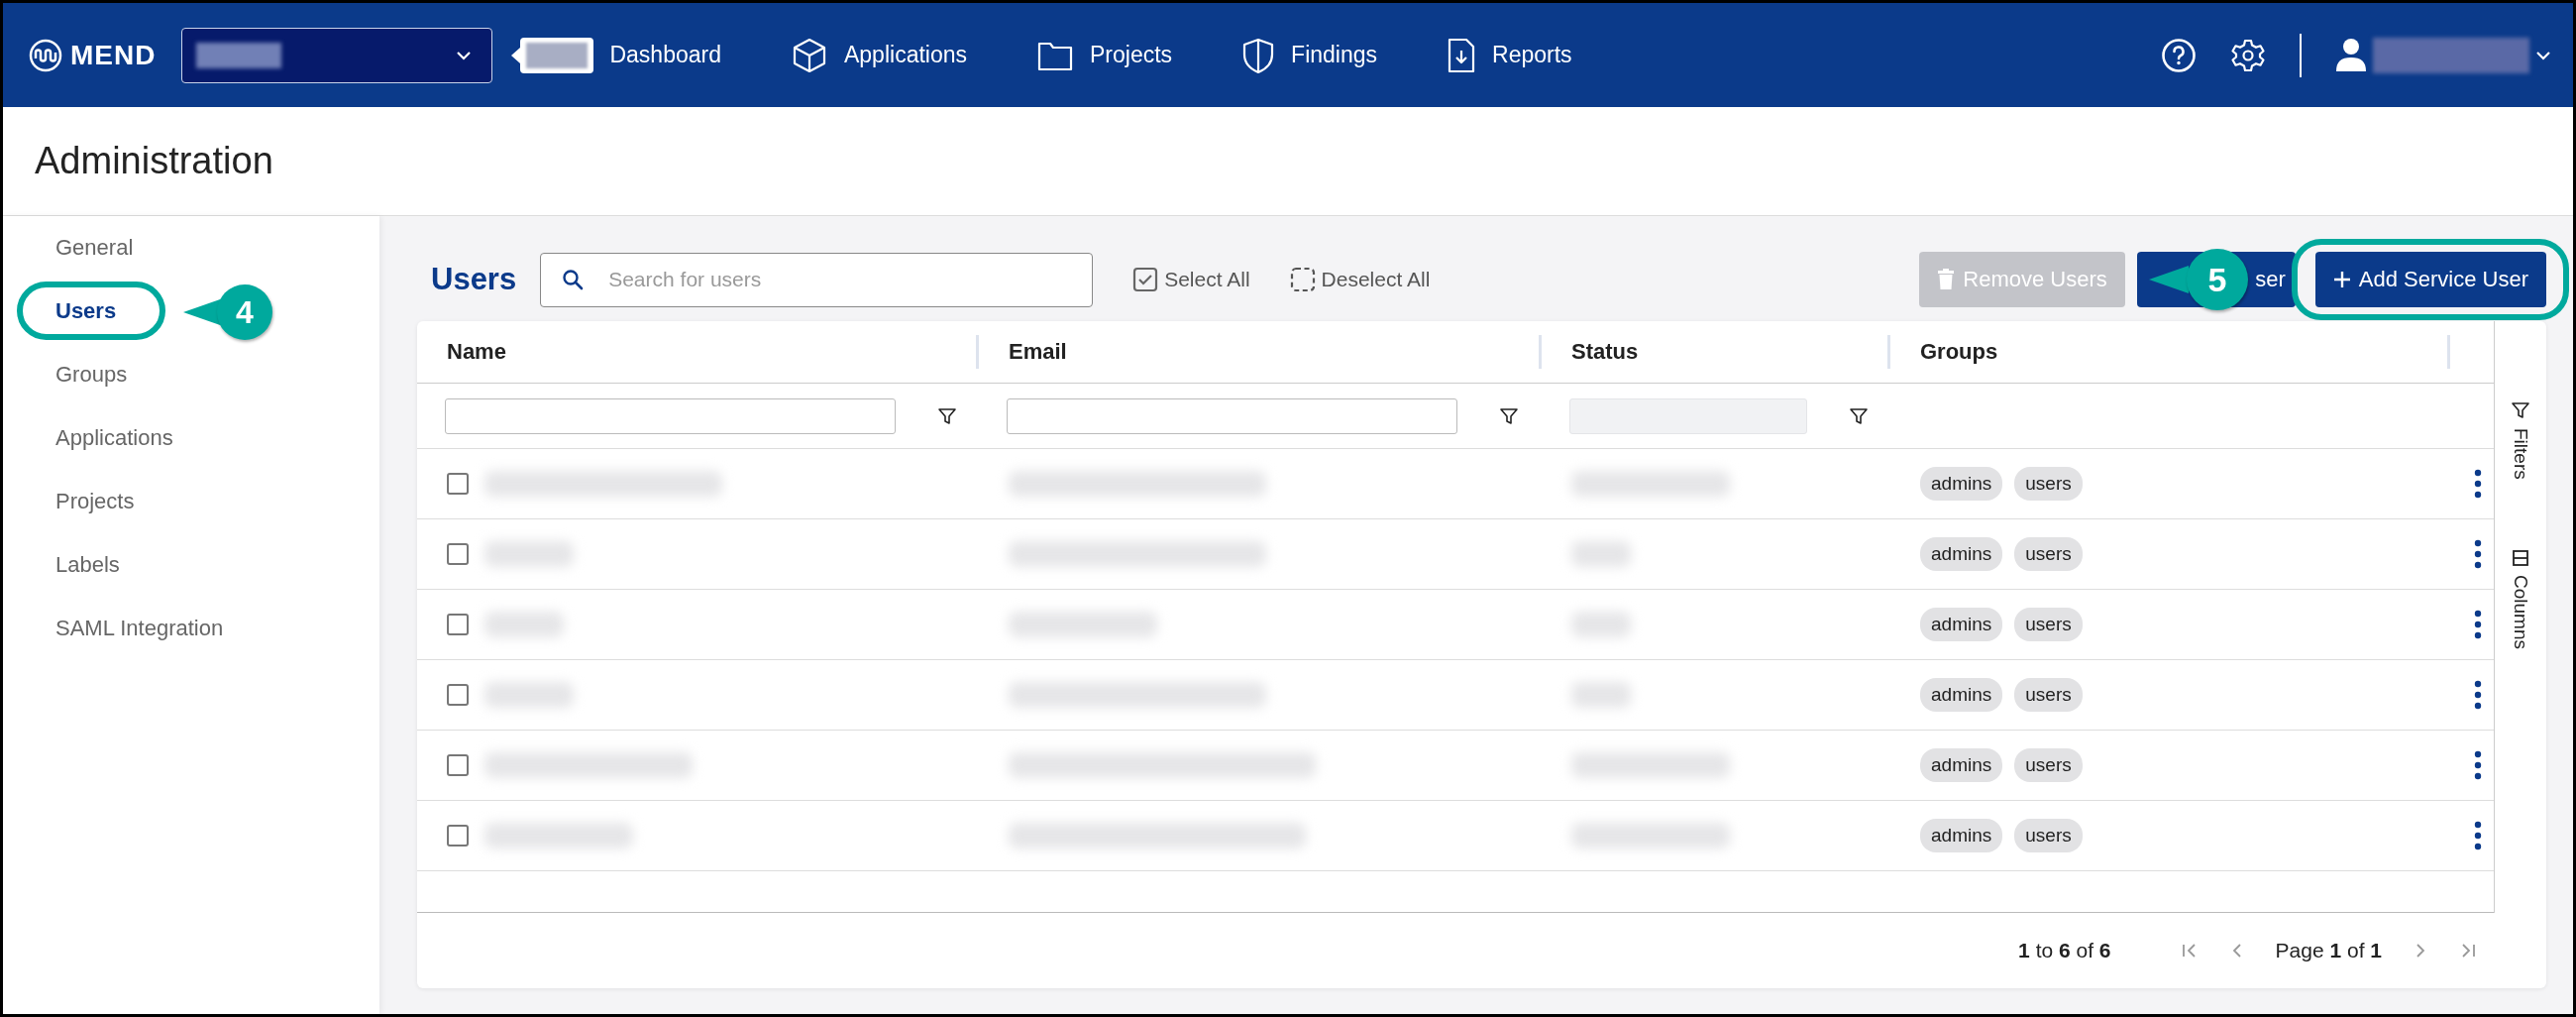 This screenshot has width=2576, height=1017. What do you see at coordinates (2341, 279) in the screenshot?
I see `plus-icon` at bounding box center [2341, 279].